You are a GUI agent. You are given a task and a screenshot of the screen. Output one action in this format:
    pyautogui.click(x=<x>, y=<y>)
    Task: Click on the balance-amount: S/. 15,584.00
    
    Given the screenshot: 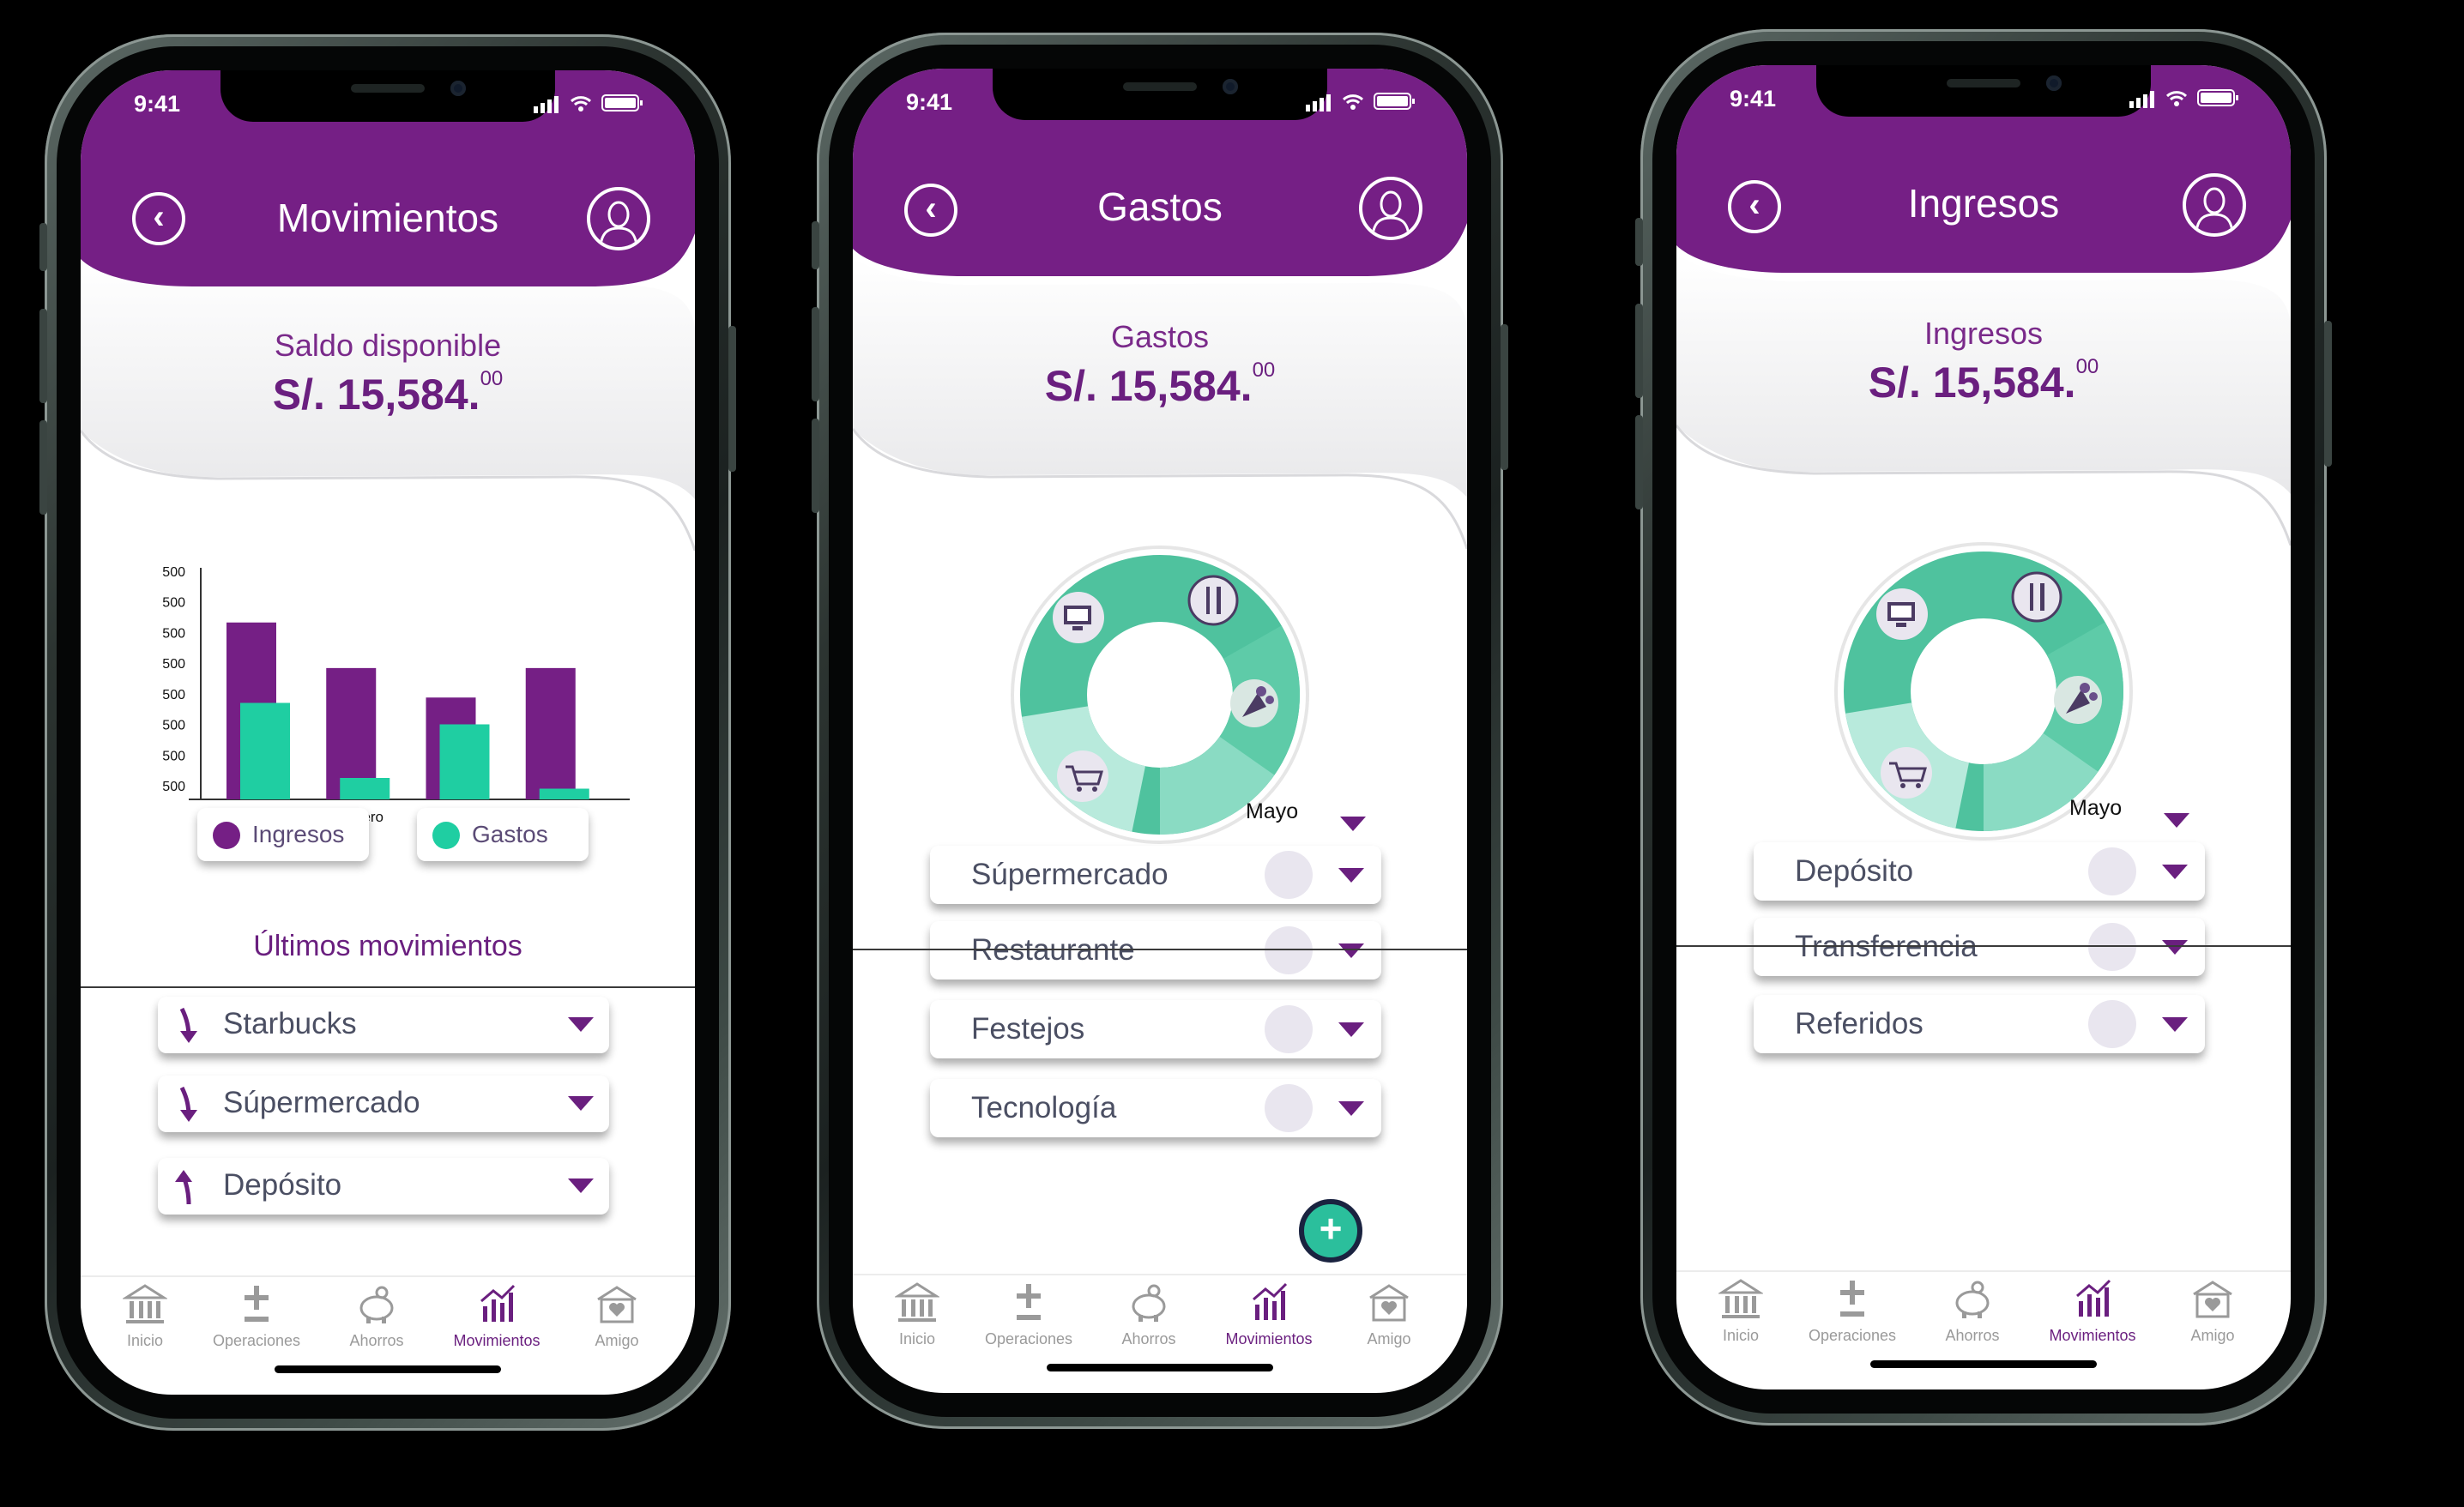 What is the action you would take?
    pyautogui.click(x=1983, y=381)
    